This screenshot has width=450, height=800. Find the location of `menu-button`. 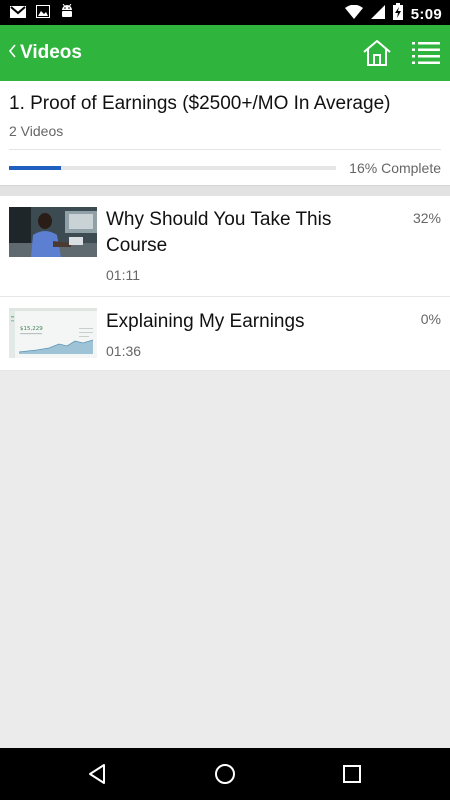

menu-button is located at coordinates (426, 53).